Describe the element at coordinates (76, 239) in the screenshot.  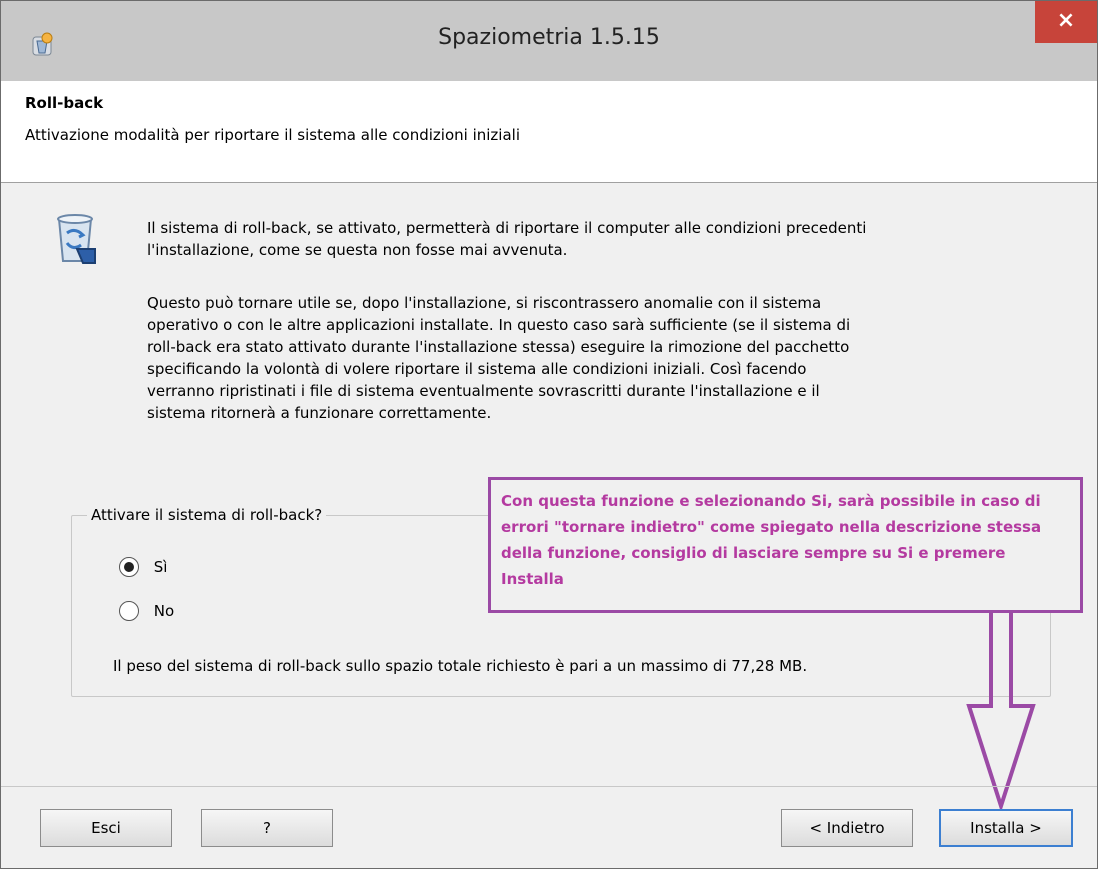
I see `recycle-bin-setup-icon` at that location.